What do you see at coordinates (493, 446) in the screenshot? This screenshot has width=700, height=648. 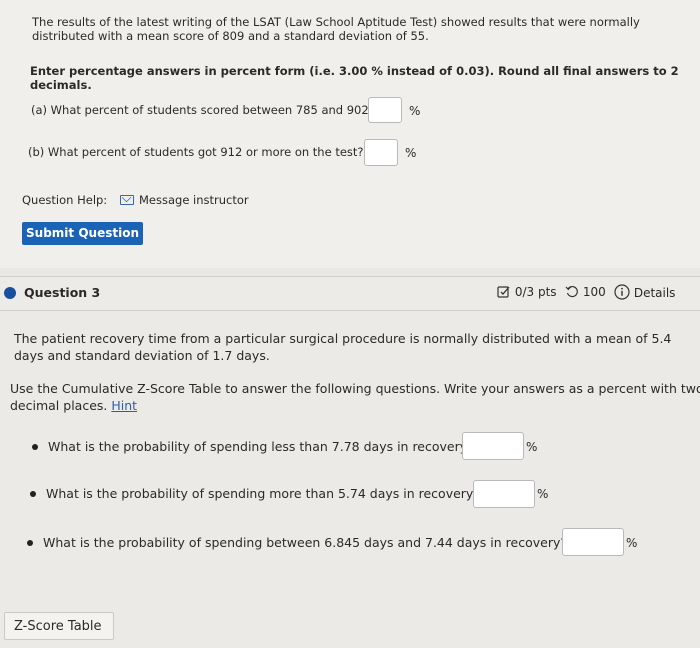 I see `subquestion-1-answer-input` at bounding box center [493, 446].